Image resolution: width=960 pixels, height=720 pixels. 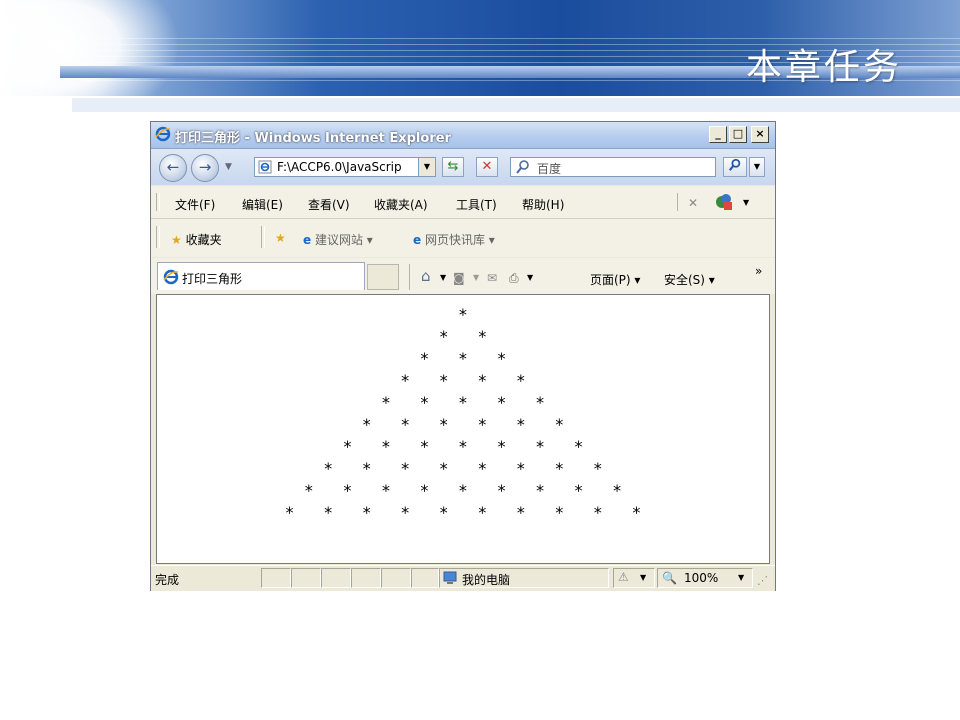 What do you see at coordinates (463, 135) in the screenshot?
I see `window-titlebar: 打印三角形 - Windows Internet Explorer _ □ ×` at bounding box center [463, 135].